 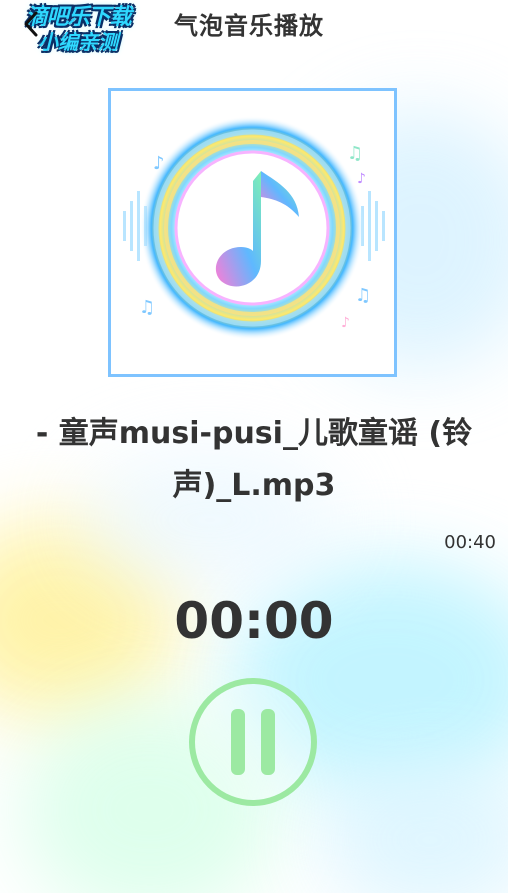 I want to click on page-title: 气泡音乐播放, so click(x=249, y=26).